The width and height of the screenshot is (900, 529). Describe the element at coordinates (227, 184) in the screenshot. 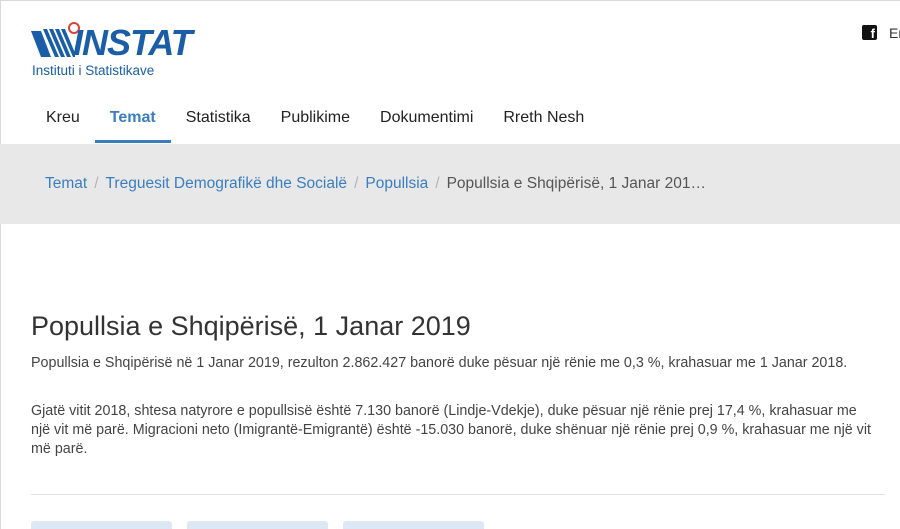

I see `breadcrumb-item-treguesit: Treguesit Demografikë dhe Socialë` at that location.